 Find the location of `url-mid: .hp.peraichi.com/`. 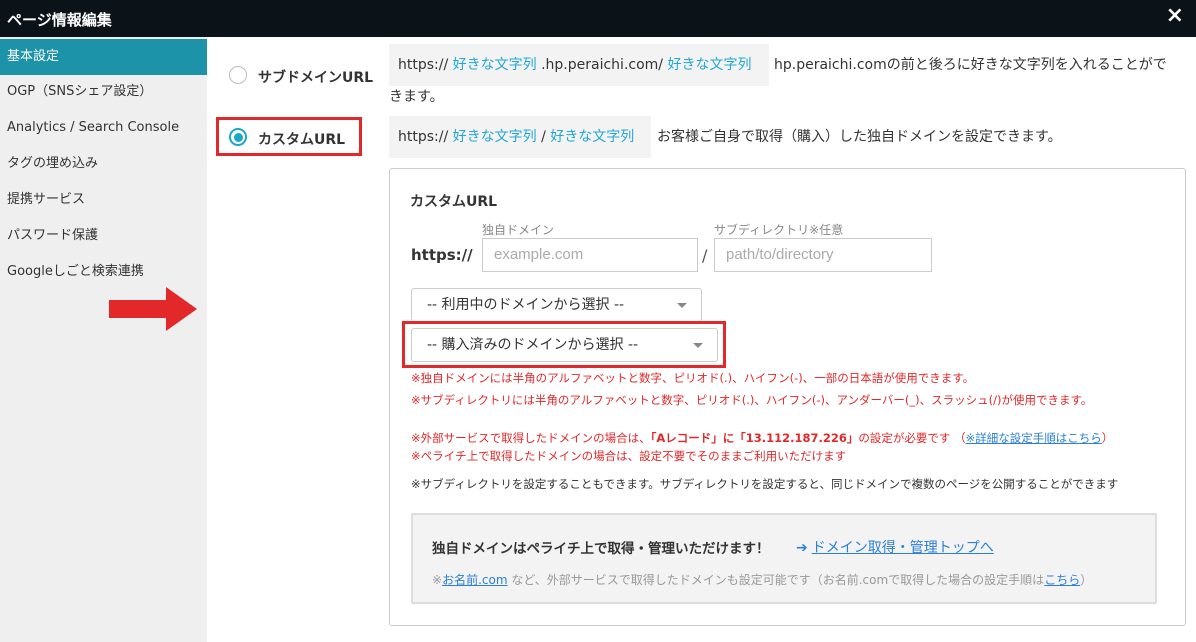

url-mid: .hp.peraichi.com/ is located at coordinates (602, 65).